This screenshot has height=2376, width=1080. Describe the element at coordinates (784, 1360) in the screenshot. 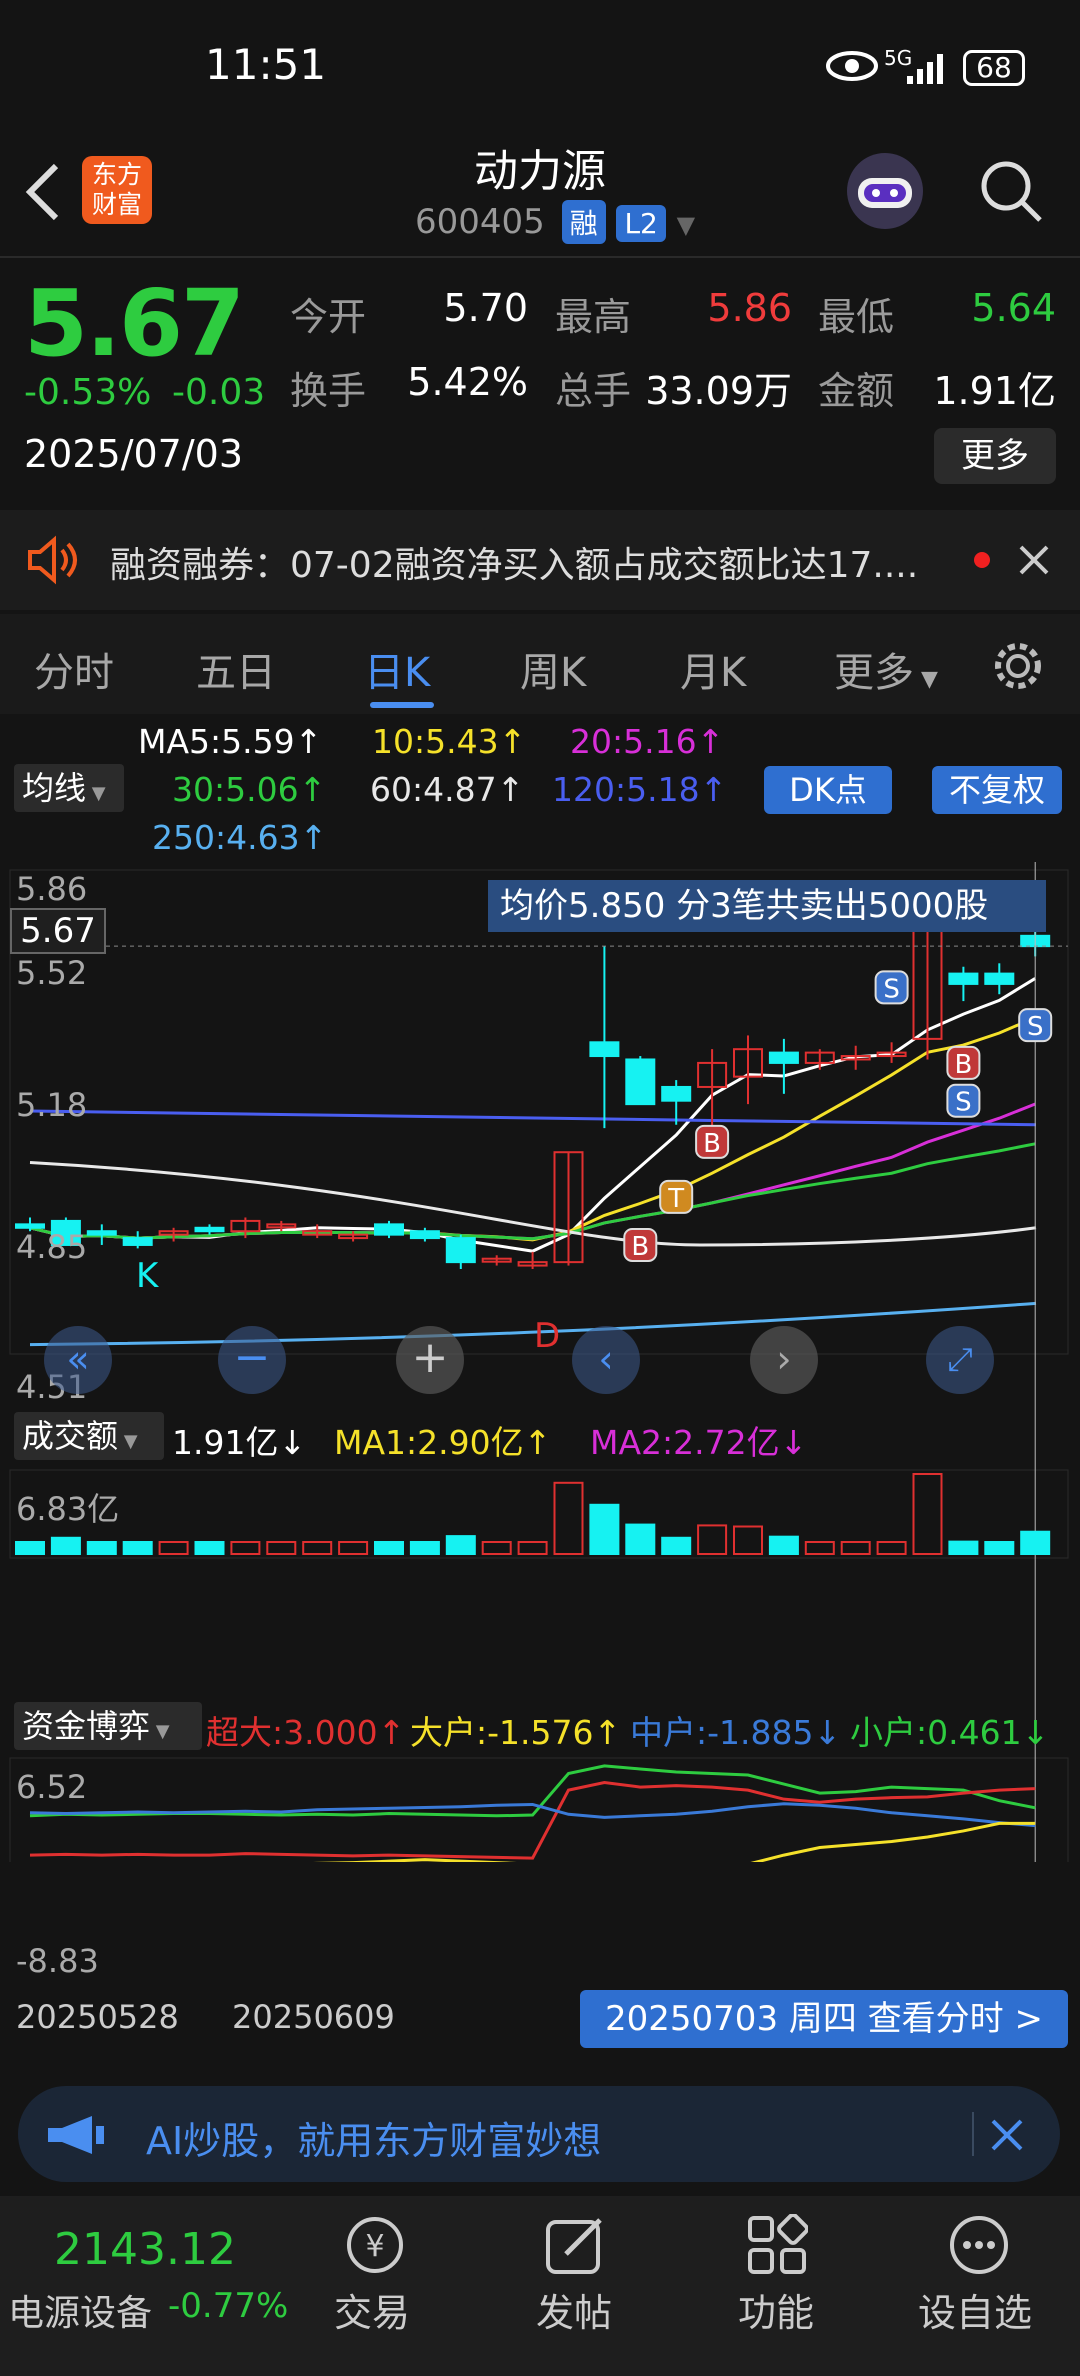

I see `scroll-right-icon: ›` at that location.